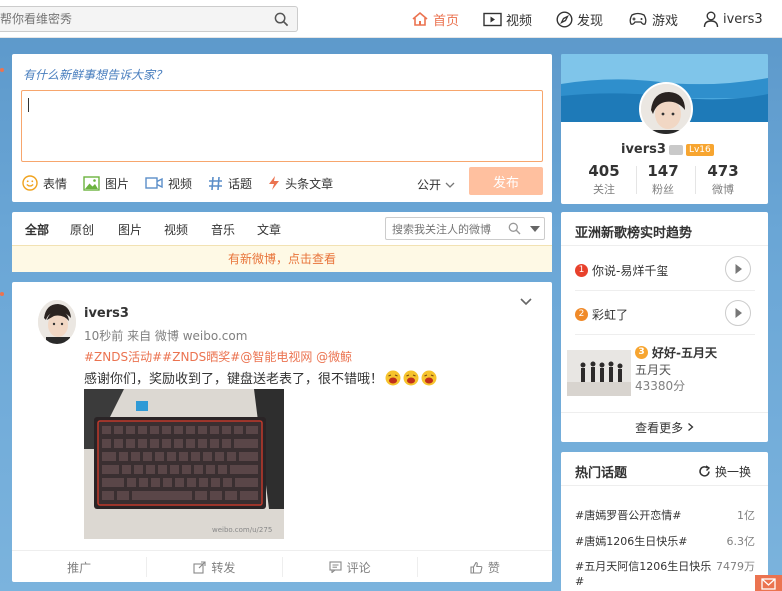 This screenshot has height=591, width=782. Describe the element at coordinates (676, 352) in the screenshot. I see `song-item: 3 好好-五月天` at that location.